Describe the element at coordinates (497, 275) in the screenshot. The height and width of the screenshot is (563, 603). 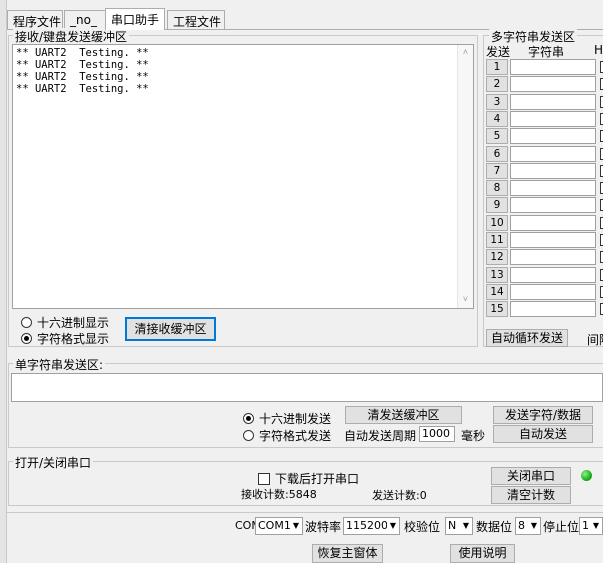
I see `multi-send-button: 13` at that location.